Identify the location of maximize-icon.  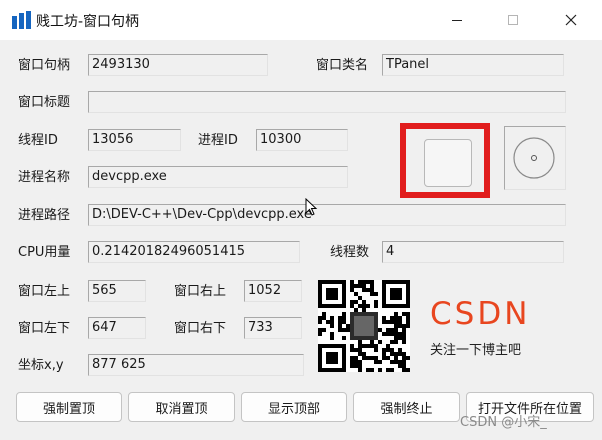
(513, 20).